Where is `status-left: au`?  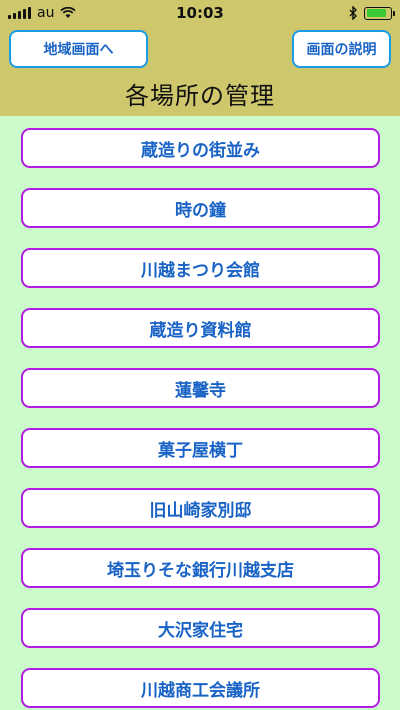 status-left: au is located at coordinates (42, 13).